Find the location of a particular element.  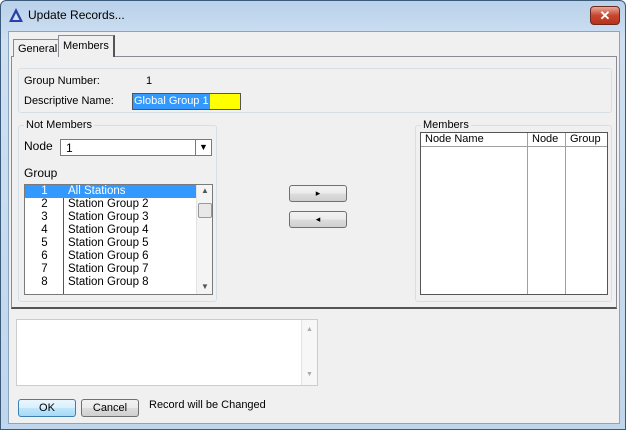

group-number: 4 is located at coordinates (44, 230).